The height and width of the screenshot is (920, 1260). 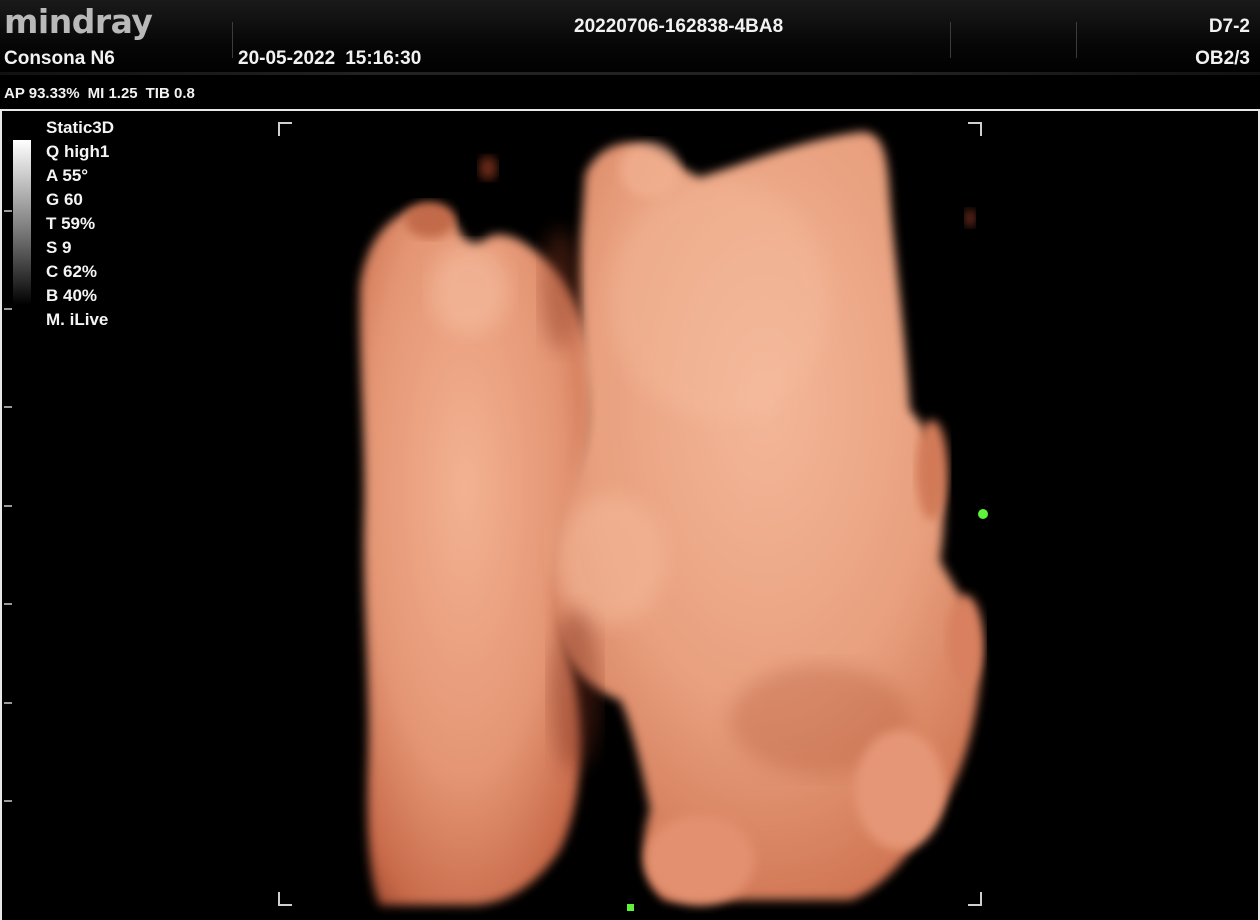 I want to click on roi-corner-bottom-left, so click(x=285, y=899).